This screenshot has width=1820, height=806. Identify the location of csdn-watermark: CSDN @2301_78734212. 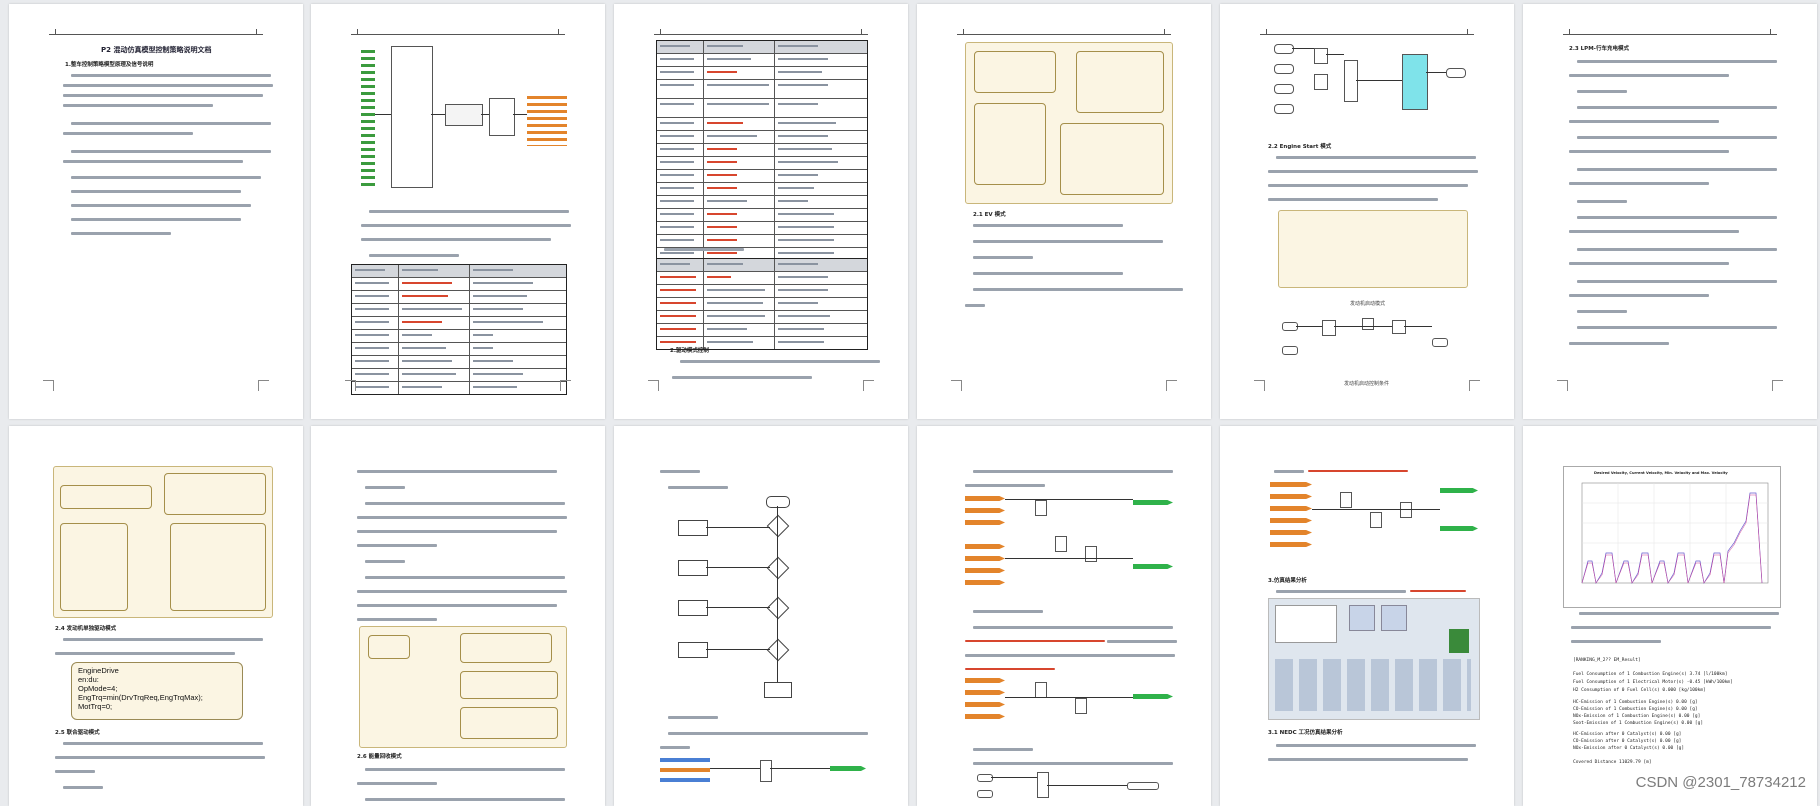
(1720, 782).